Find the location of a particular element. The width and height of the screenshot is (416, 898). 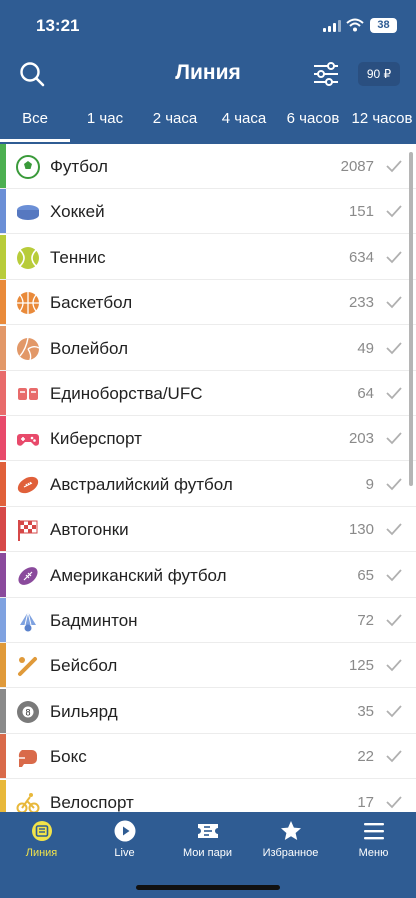

tabbar-line: Линия is located at coordinates (41, 839).